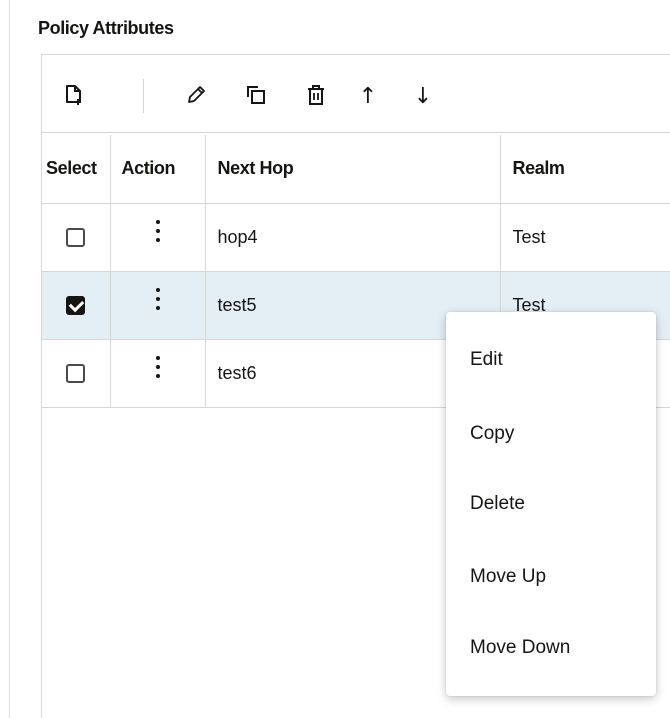 This screenshot has height=718, width=670. I want to click on new-document-icon, so click(74, 97).